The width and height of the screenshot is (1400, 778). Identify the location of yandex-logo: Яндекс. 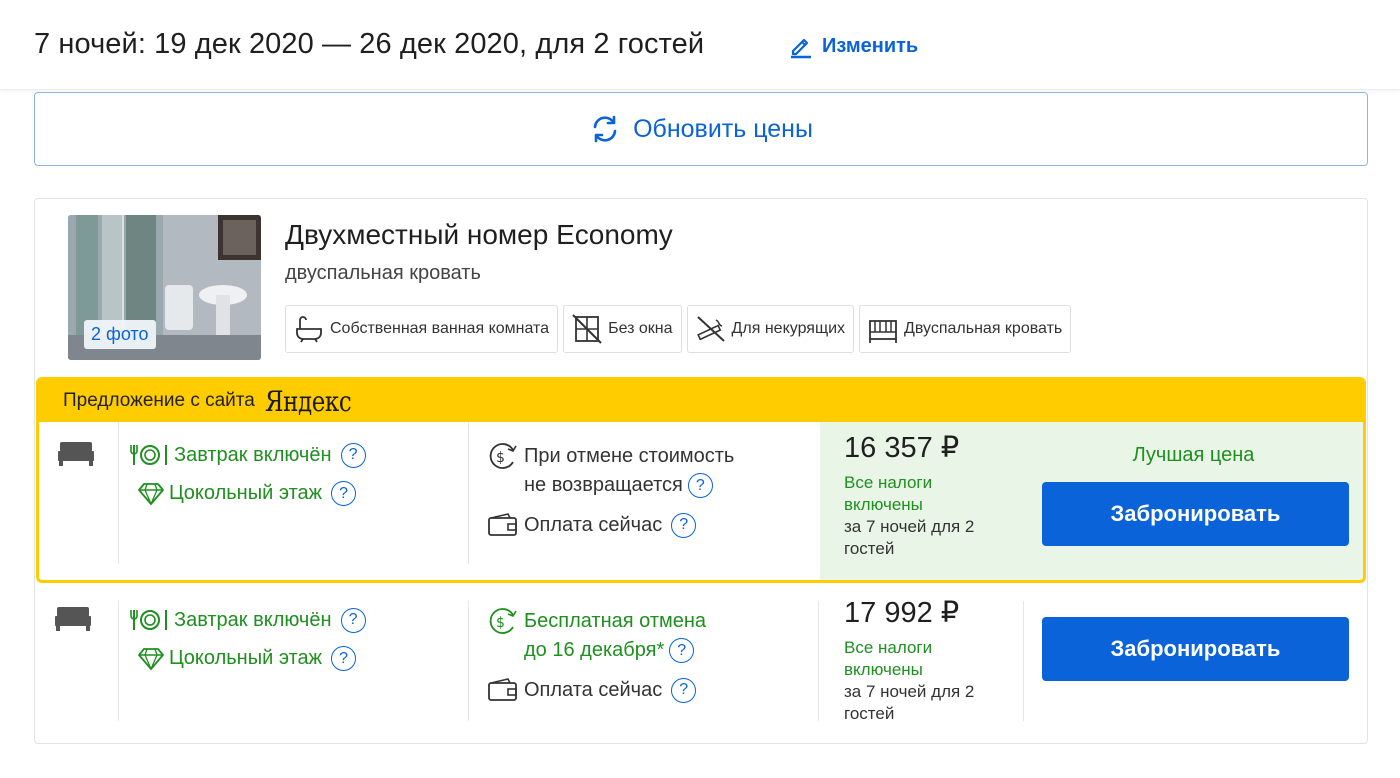
(308, 401).